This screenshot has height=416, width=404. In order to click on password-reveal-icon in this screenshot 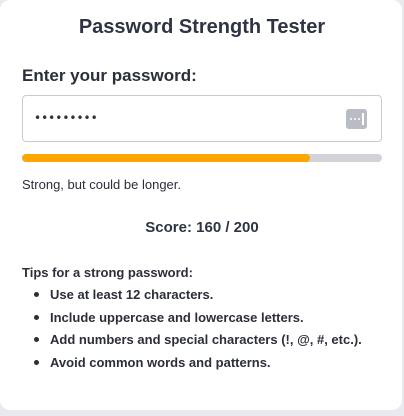, I will do `click(356, 119)`.